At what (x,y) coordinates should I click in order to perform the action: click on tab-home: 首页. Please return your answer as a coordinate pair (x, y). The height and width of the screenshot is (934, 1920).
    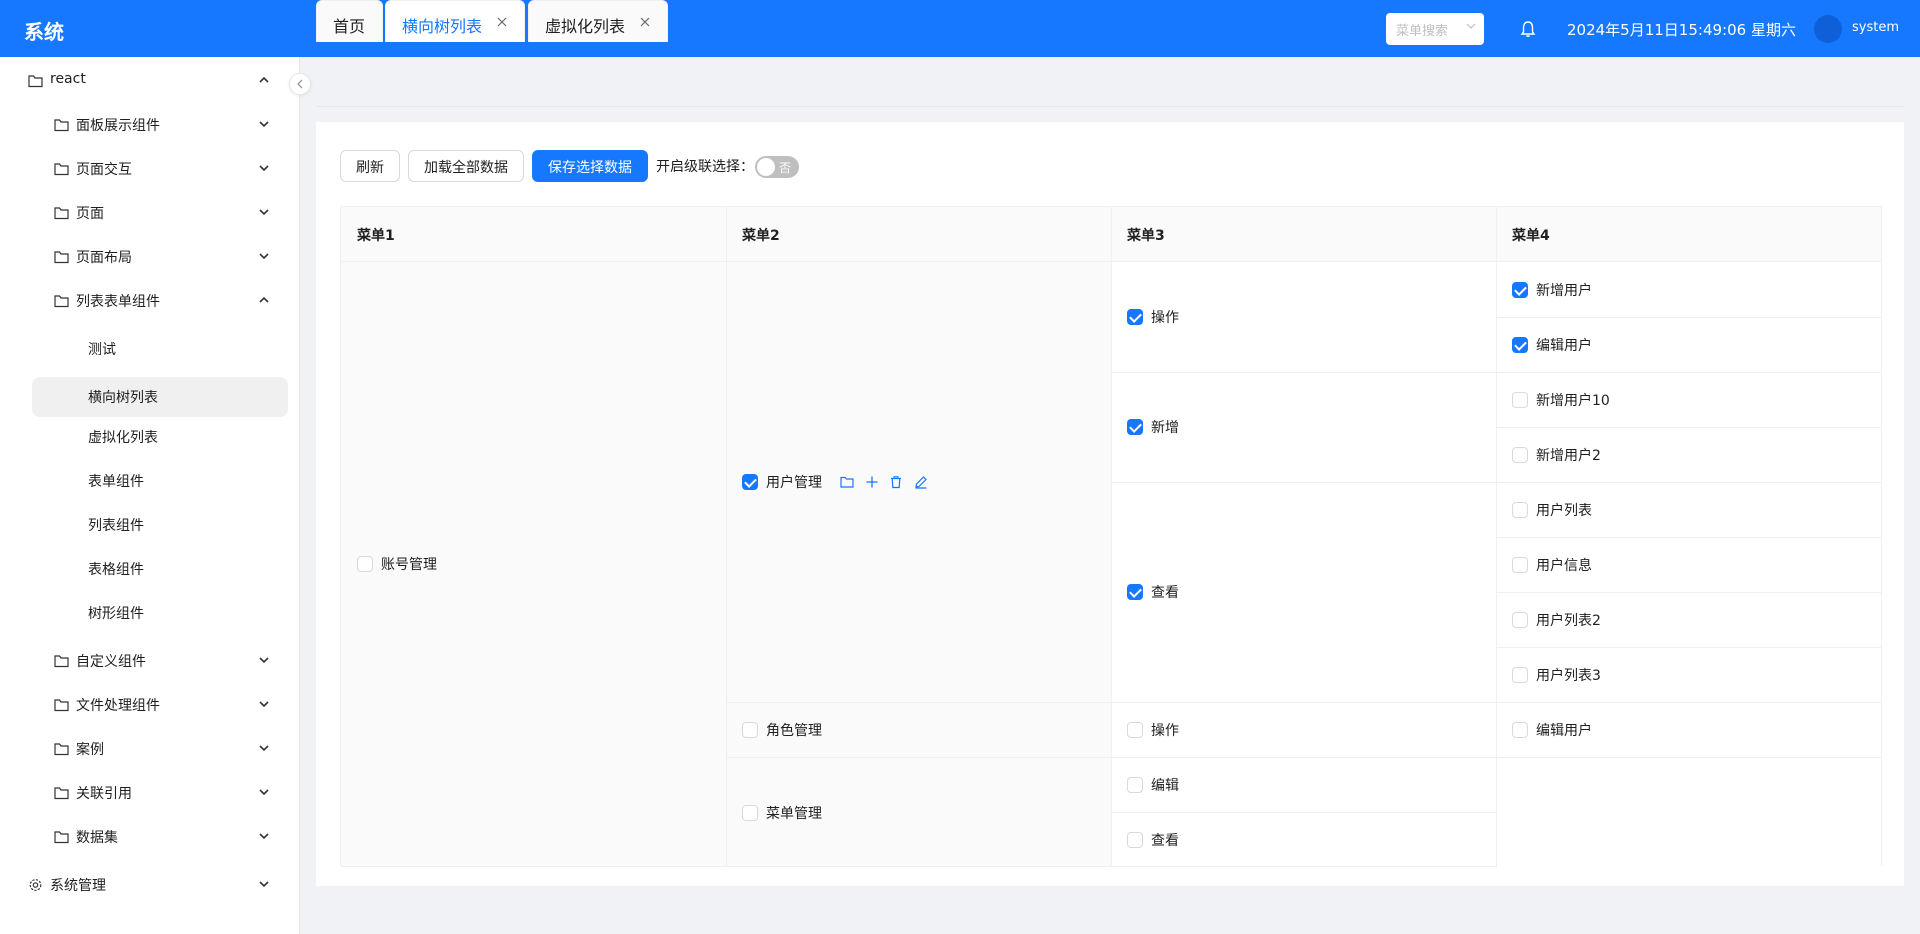
    Looking at the image, I should click on (349, 21).